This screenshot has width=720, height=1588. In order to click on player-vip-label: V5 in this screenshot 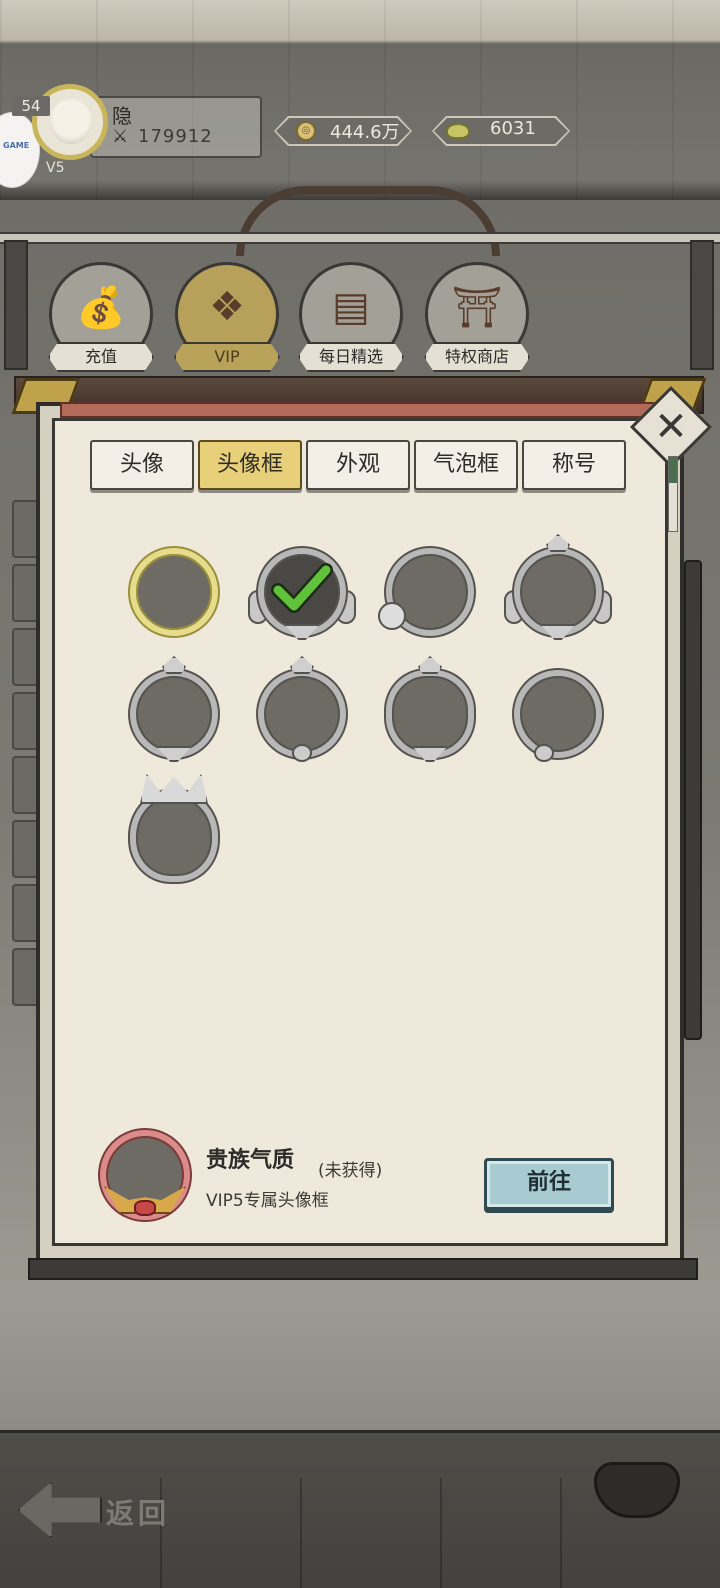, I will do `click(55, 168)`.